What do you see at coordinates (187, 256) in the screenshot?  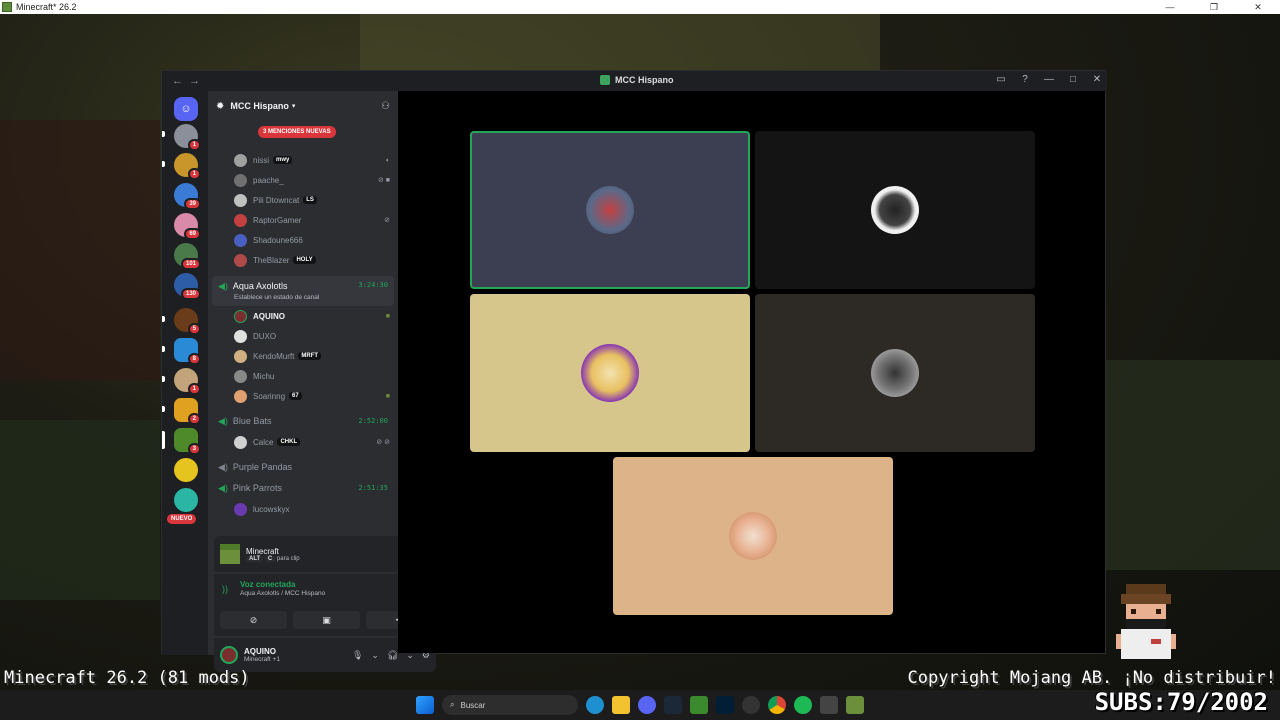 I see `server-icon-5: 101` at bounding box center [187, 256].